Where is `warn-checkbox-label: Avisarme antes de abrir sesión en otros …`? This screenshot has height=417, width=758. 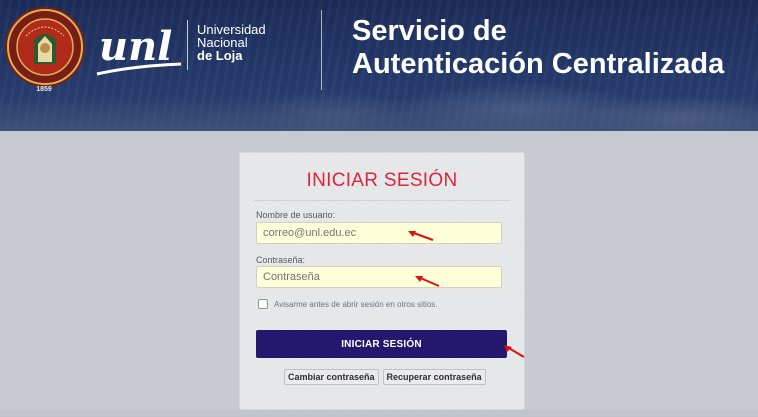 warn-checkbox-label: Avisarme antes de abrir sesión en otros … is located at coordinates (356, 304).